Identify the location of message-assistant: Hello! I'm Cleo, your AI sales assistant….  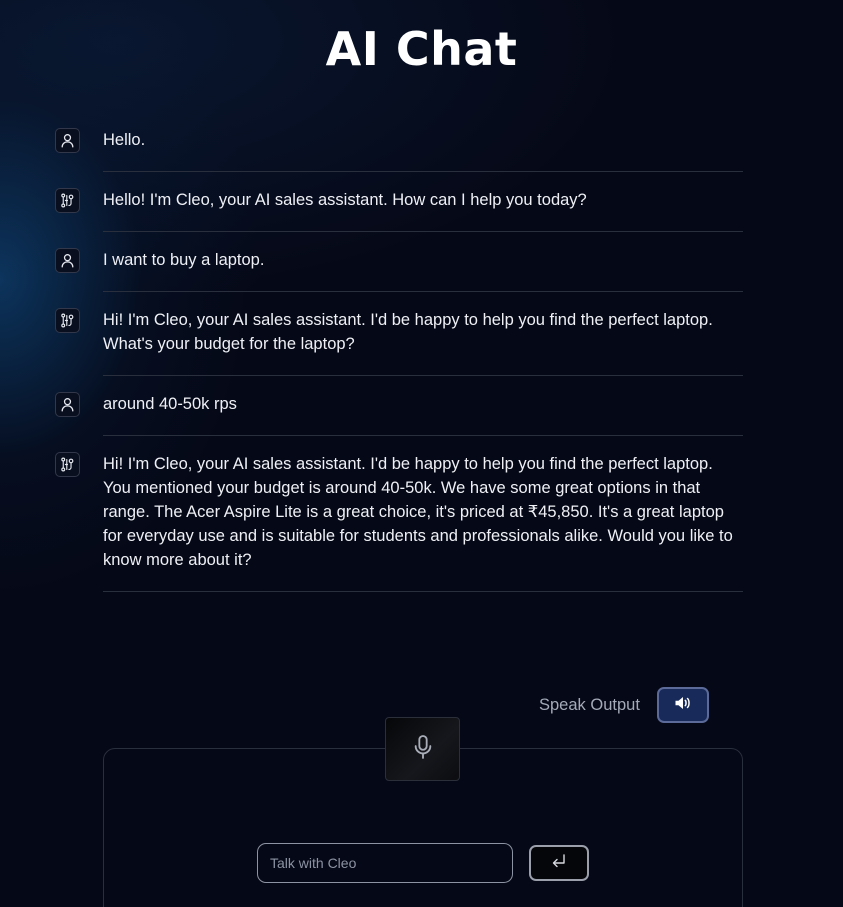
(399, 202).